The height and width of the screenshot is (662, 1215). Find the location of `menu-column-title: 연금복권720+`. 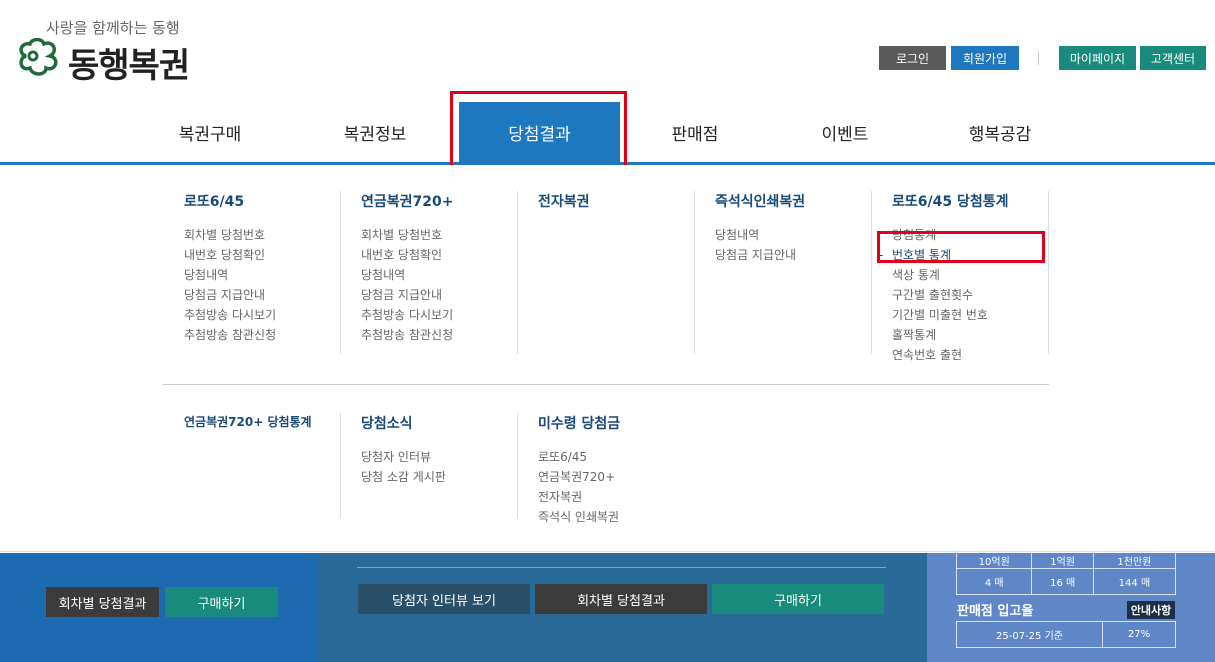

menu-column-title: 연금복권720+ is located at coordinates (439, 201).